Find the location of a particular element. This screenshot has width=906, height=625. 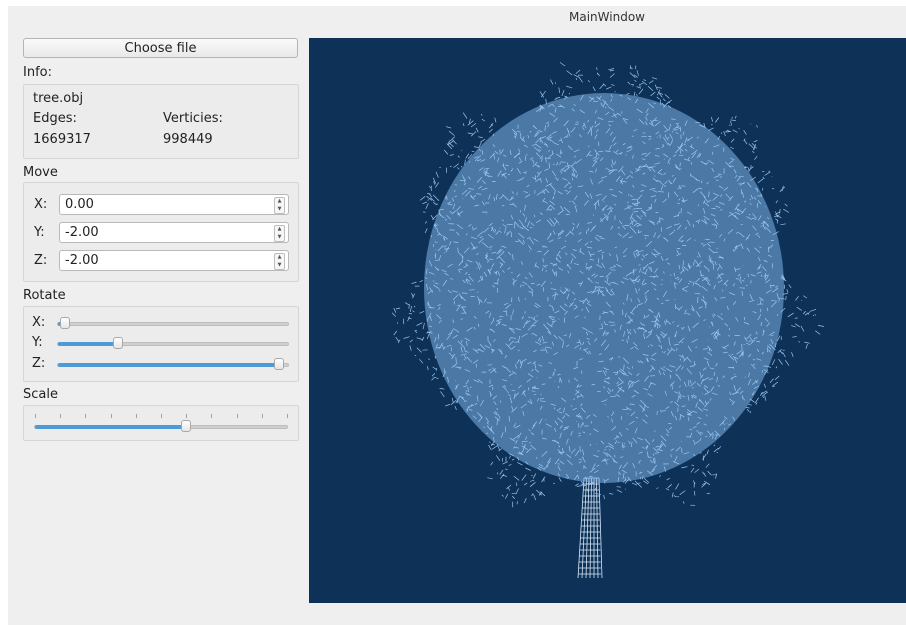

info-filename: tree.obj is located at coordinates (58, 98).